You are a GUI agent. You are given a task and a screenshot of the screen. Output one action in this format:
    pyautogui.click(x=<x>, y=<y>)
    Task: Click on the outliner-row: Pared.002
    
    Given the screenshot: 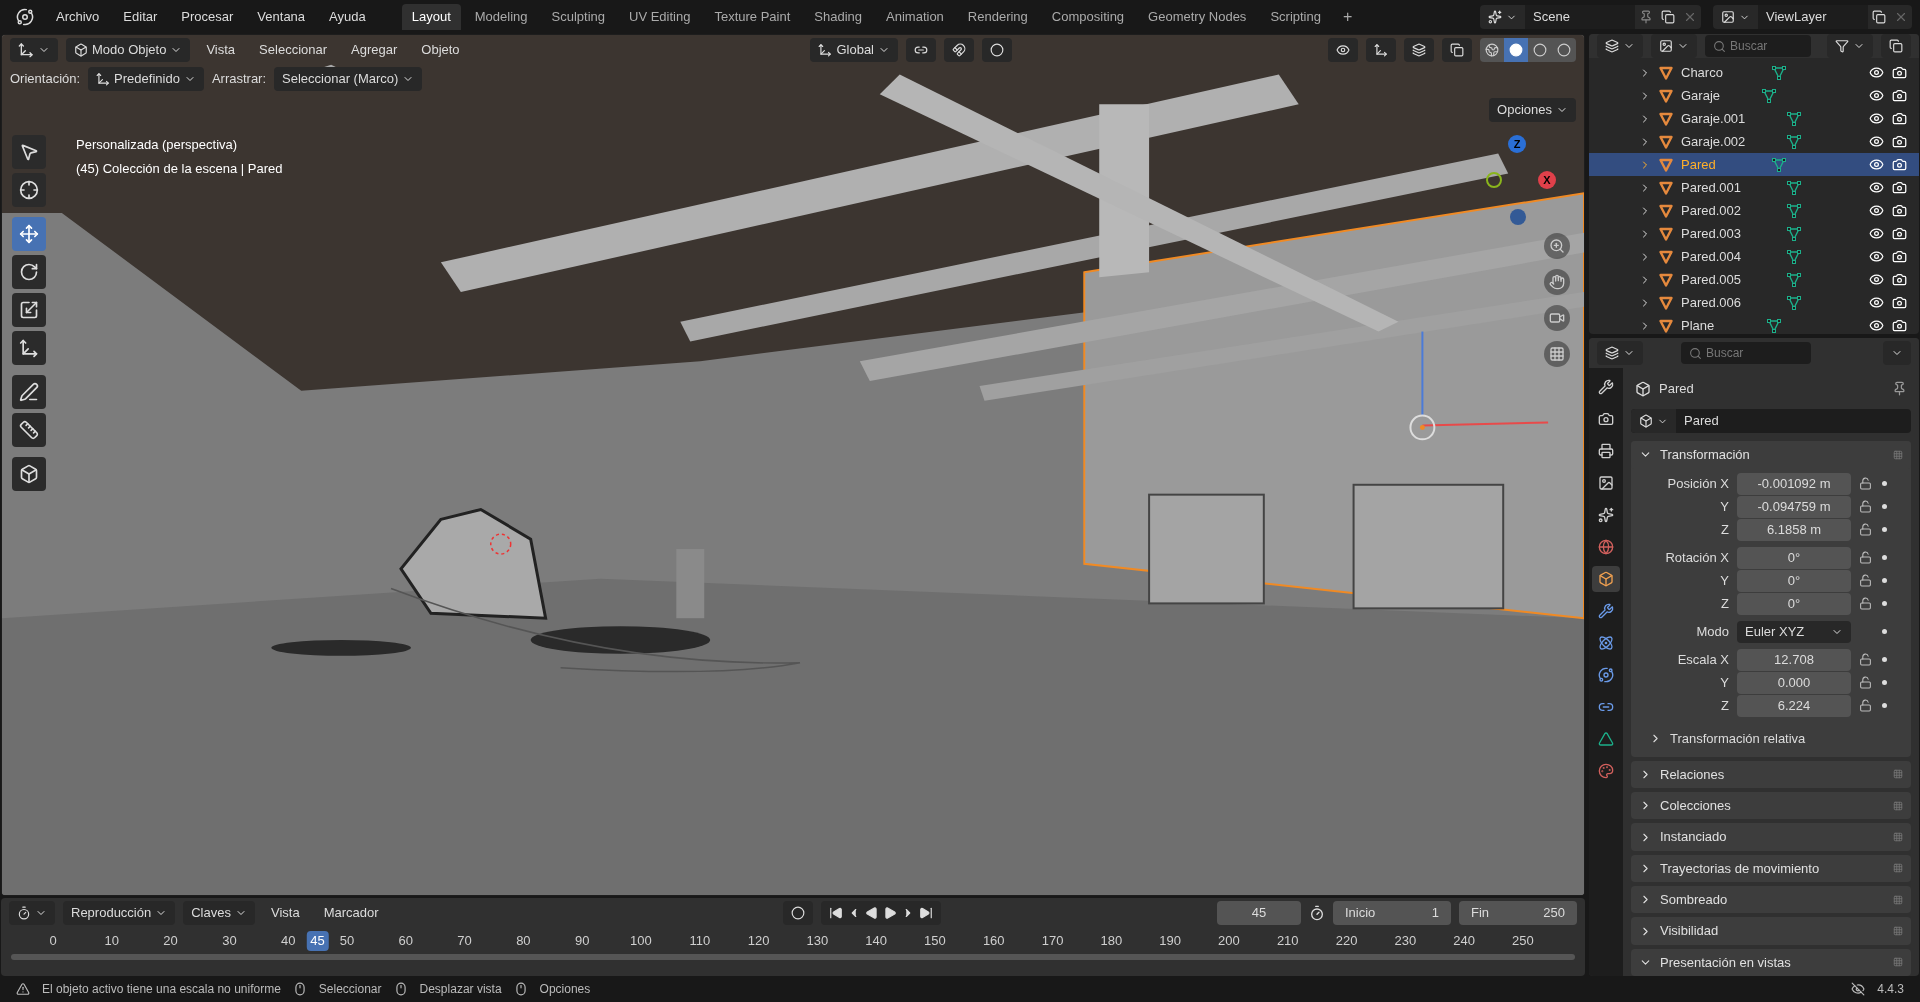 What is the action you would take?
    pyautogui.click(x=1754, y=210)
    